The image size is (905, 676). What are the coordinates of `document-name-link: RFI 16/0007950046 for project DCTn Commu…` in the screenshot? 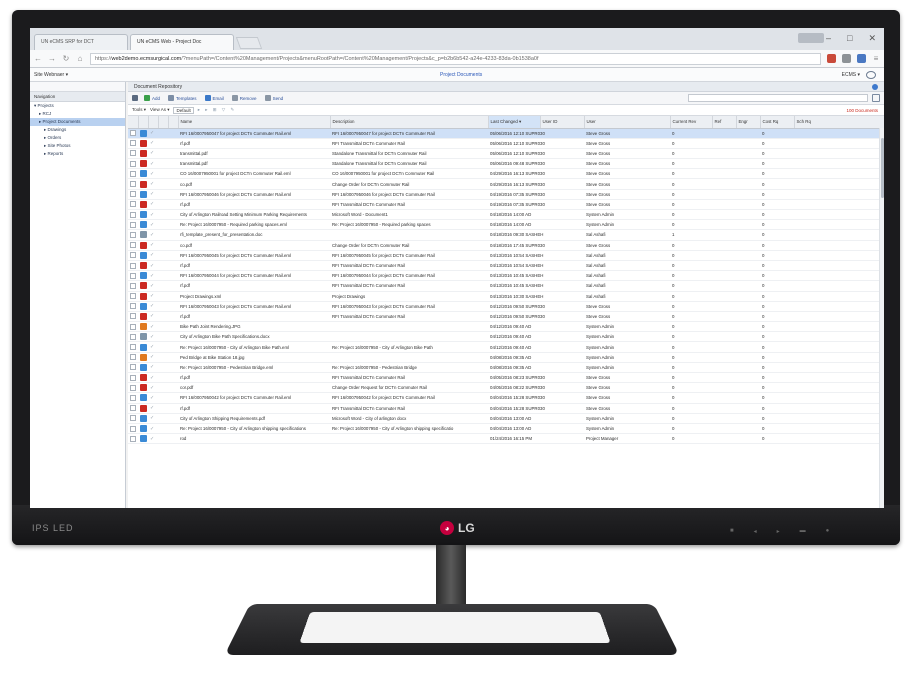 It's located at (254, 194).